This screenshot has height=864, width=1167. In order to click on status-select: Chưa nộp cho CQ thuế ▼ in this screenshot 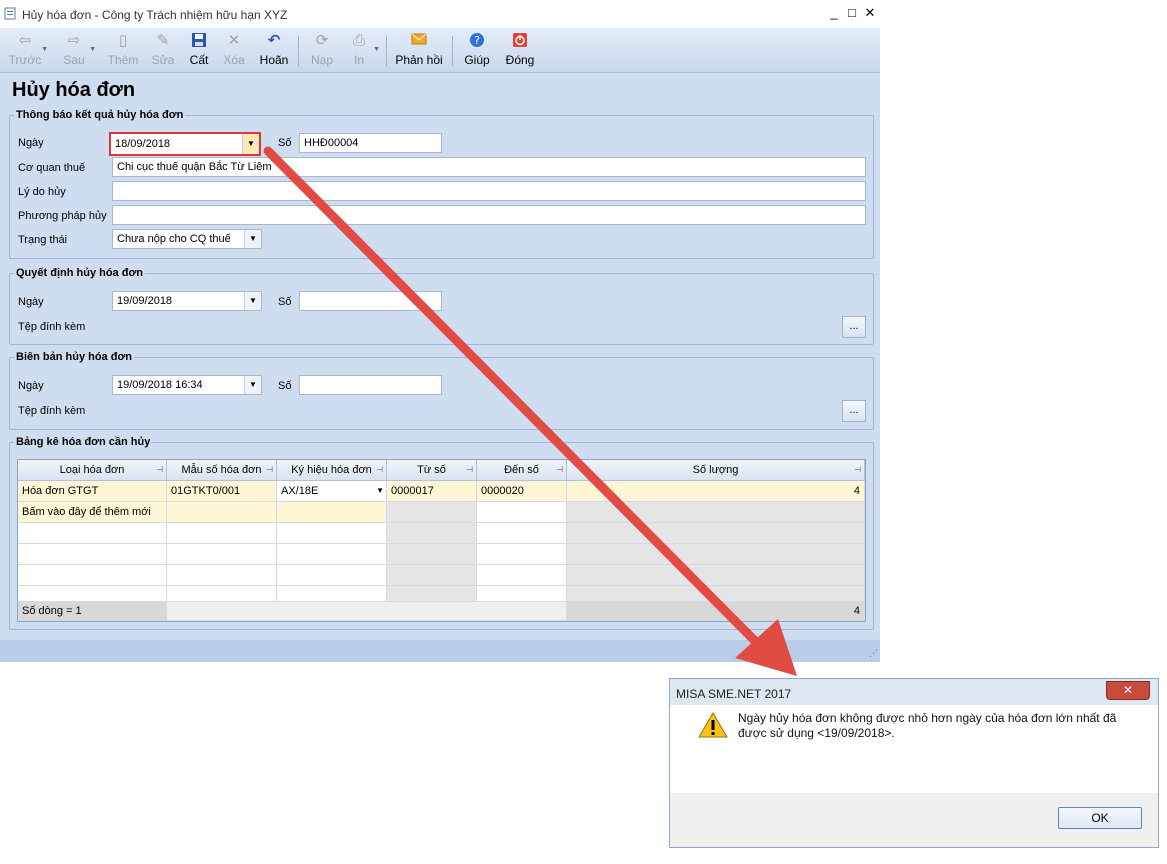, I will do `click(187, 239)`.